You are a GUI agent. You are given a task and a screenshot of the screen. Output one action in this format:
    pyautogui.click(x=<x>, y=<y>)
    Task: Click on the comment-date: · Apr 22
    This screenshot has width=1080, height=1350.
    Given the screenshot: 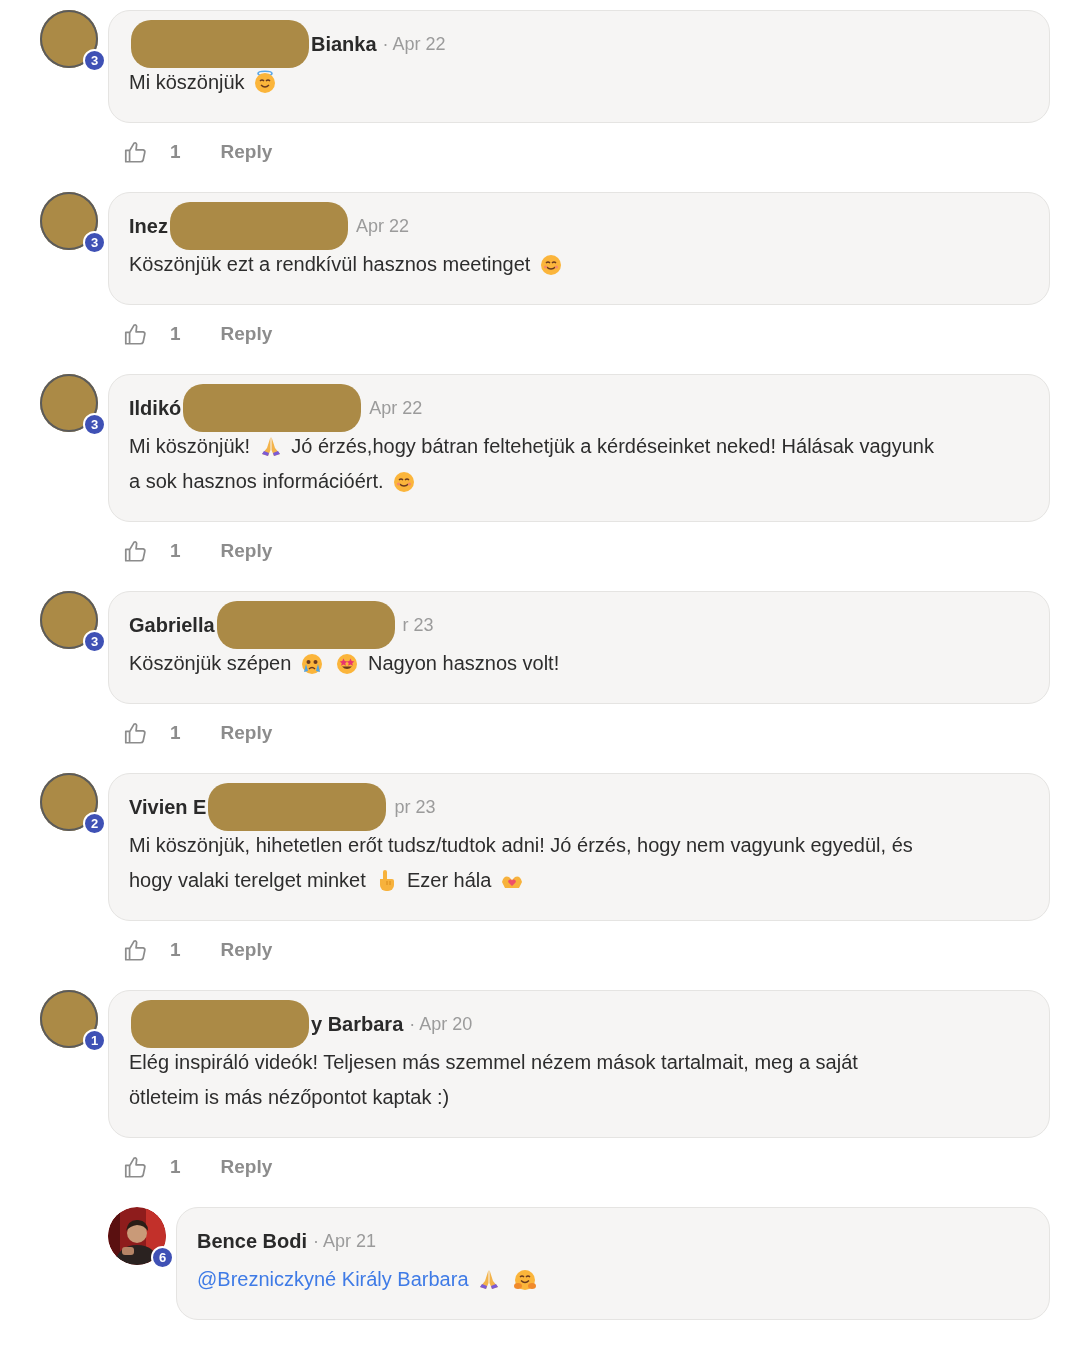 What is the action you would take?
    pyautogui.click(x=414, y=44)
    